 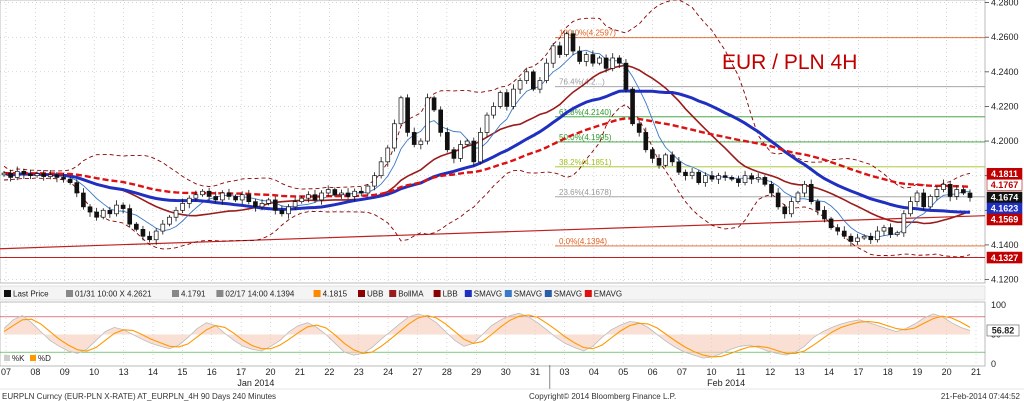 What do you see at coordinates (1004, 174) in the screenshot?
I see `price-label-text: 4.1811` at bounding box center [1004, 174].